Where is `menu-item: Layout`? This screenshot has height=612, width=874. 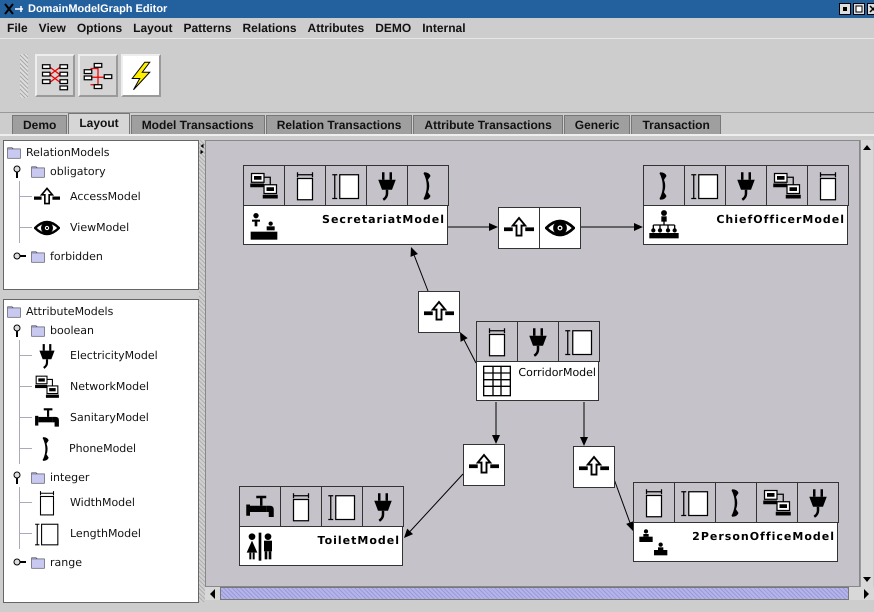 menu-item: Layout is located at coordinates (152, 28).